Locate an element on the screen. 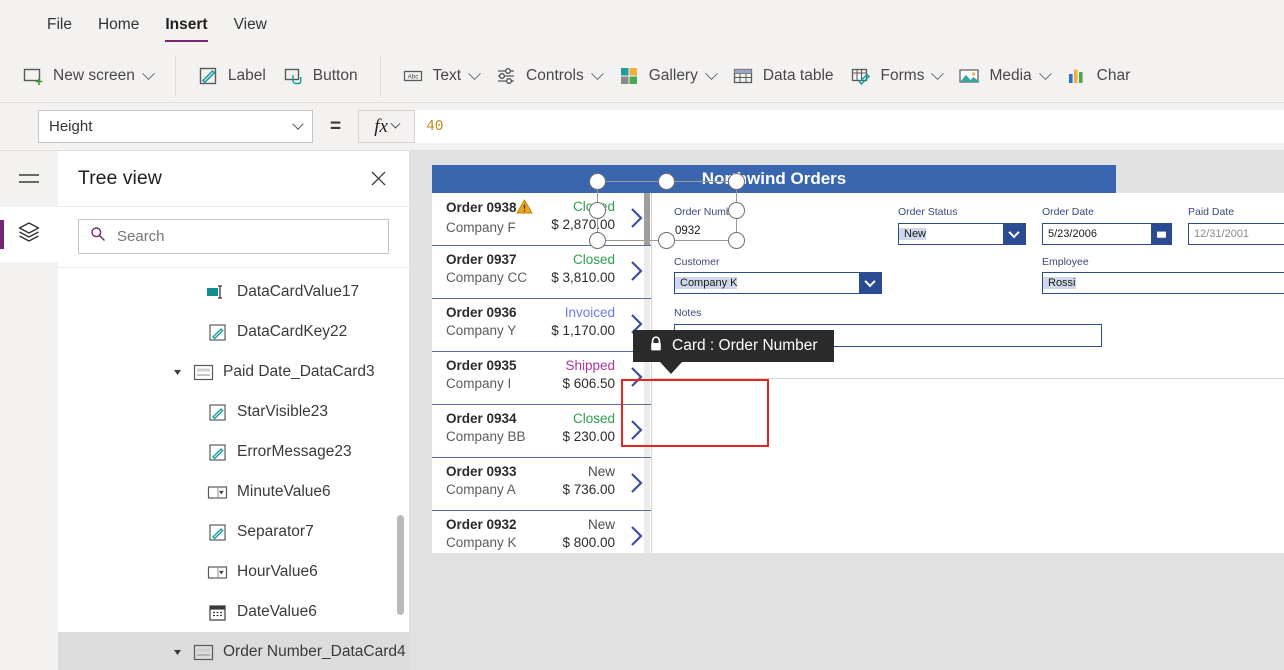  app-header-bar: Northwind Orders is located at coordinates (774, 179).